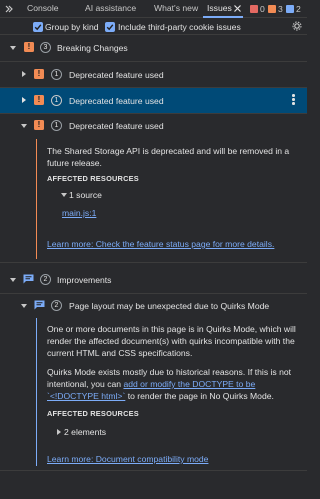  I want to click on issue-row: ! 1 Deprecated feature used, so click(153, 75).